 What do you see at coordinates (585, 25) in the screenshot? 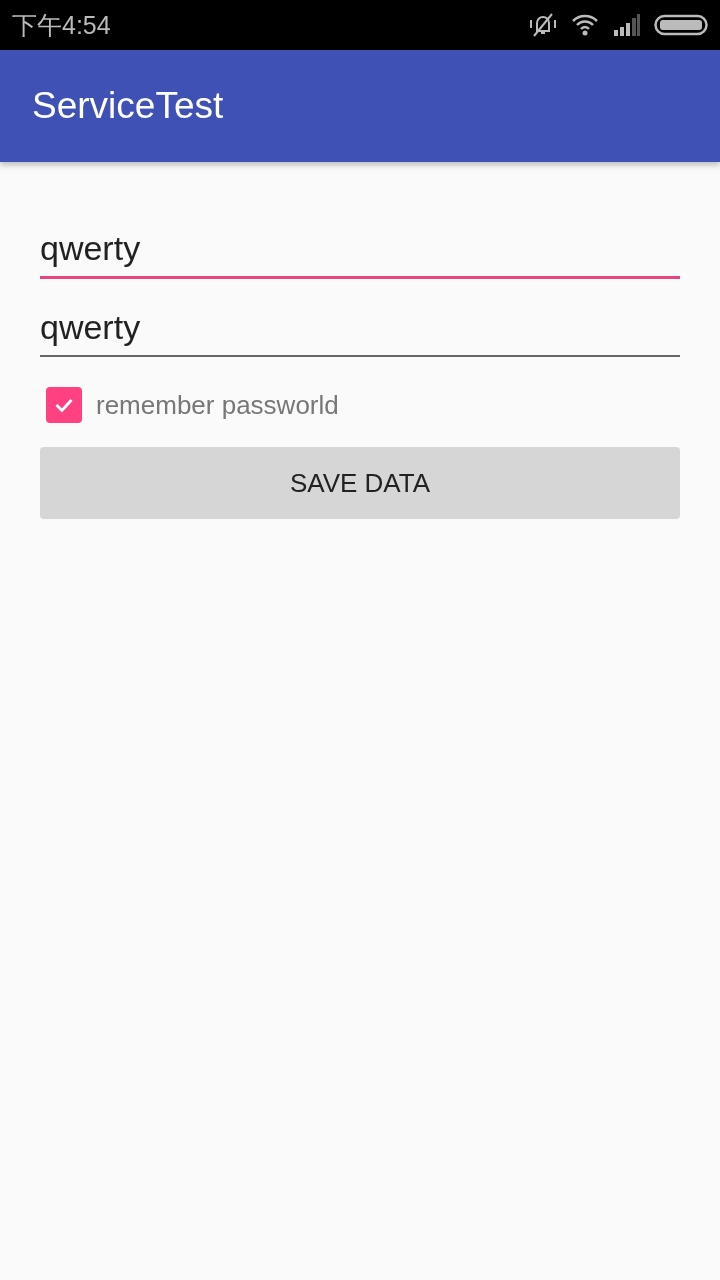
I see `wifi-icon` at bounding box center [585, 25].